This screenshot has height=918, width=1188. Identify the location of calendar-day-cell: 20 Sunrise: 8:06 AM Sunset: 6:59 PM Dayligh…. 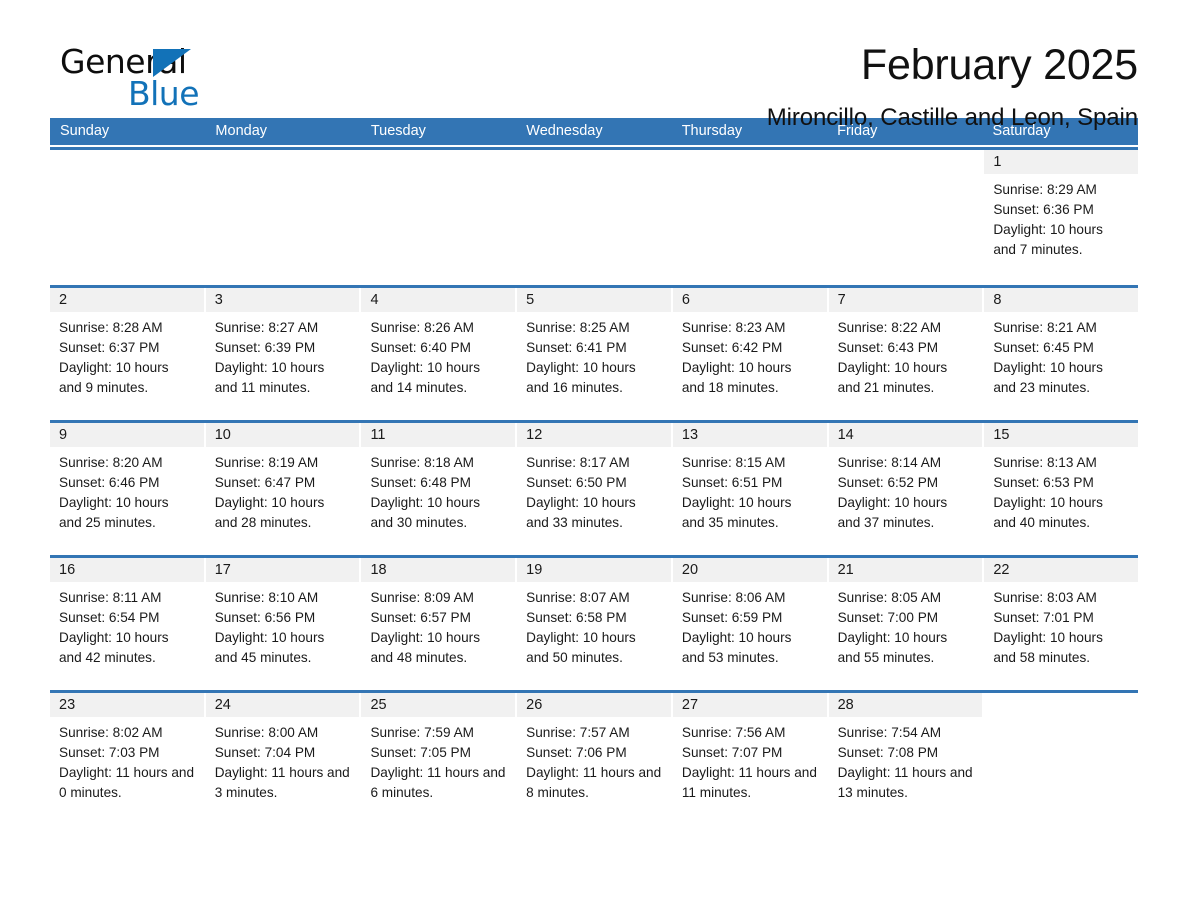
(750, 620).